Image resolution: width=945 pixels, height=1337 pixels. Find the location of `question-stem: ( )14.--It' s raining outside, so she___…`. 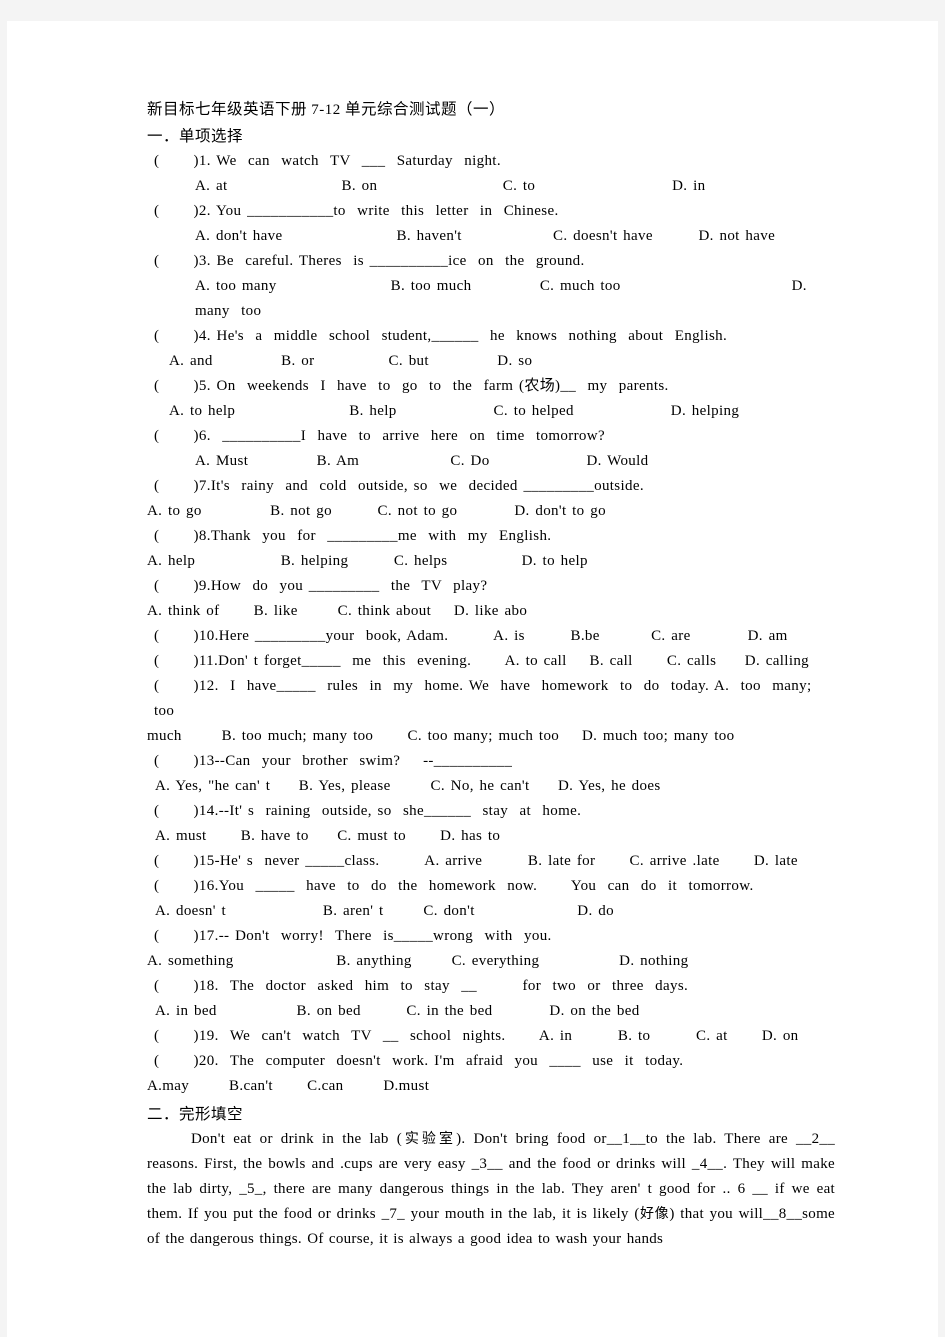

question-stem: ( )14.--It' s raining outside, so she___… is located at coordinates (368, 811).